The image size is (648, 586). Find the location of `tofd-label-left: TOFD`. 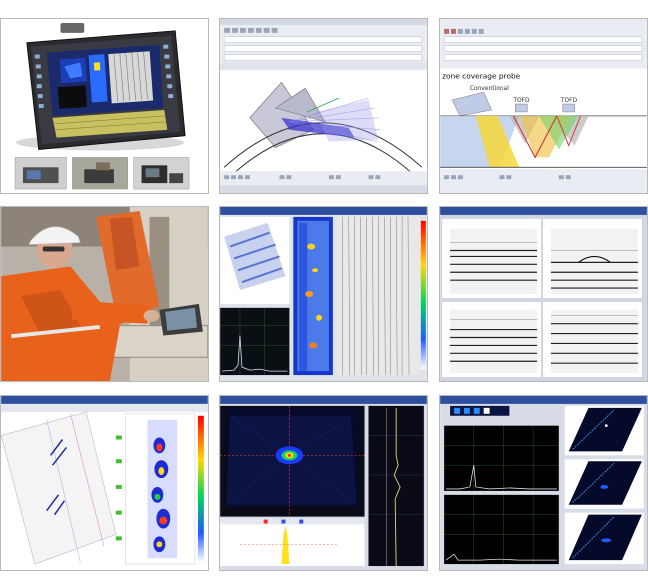

tofd-label-left: TOFD is located at coordinates (521, 100).